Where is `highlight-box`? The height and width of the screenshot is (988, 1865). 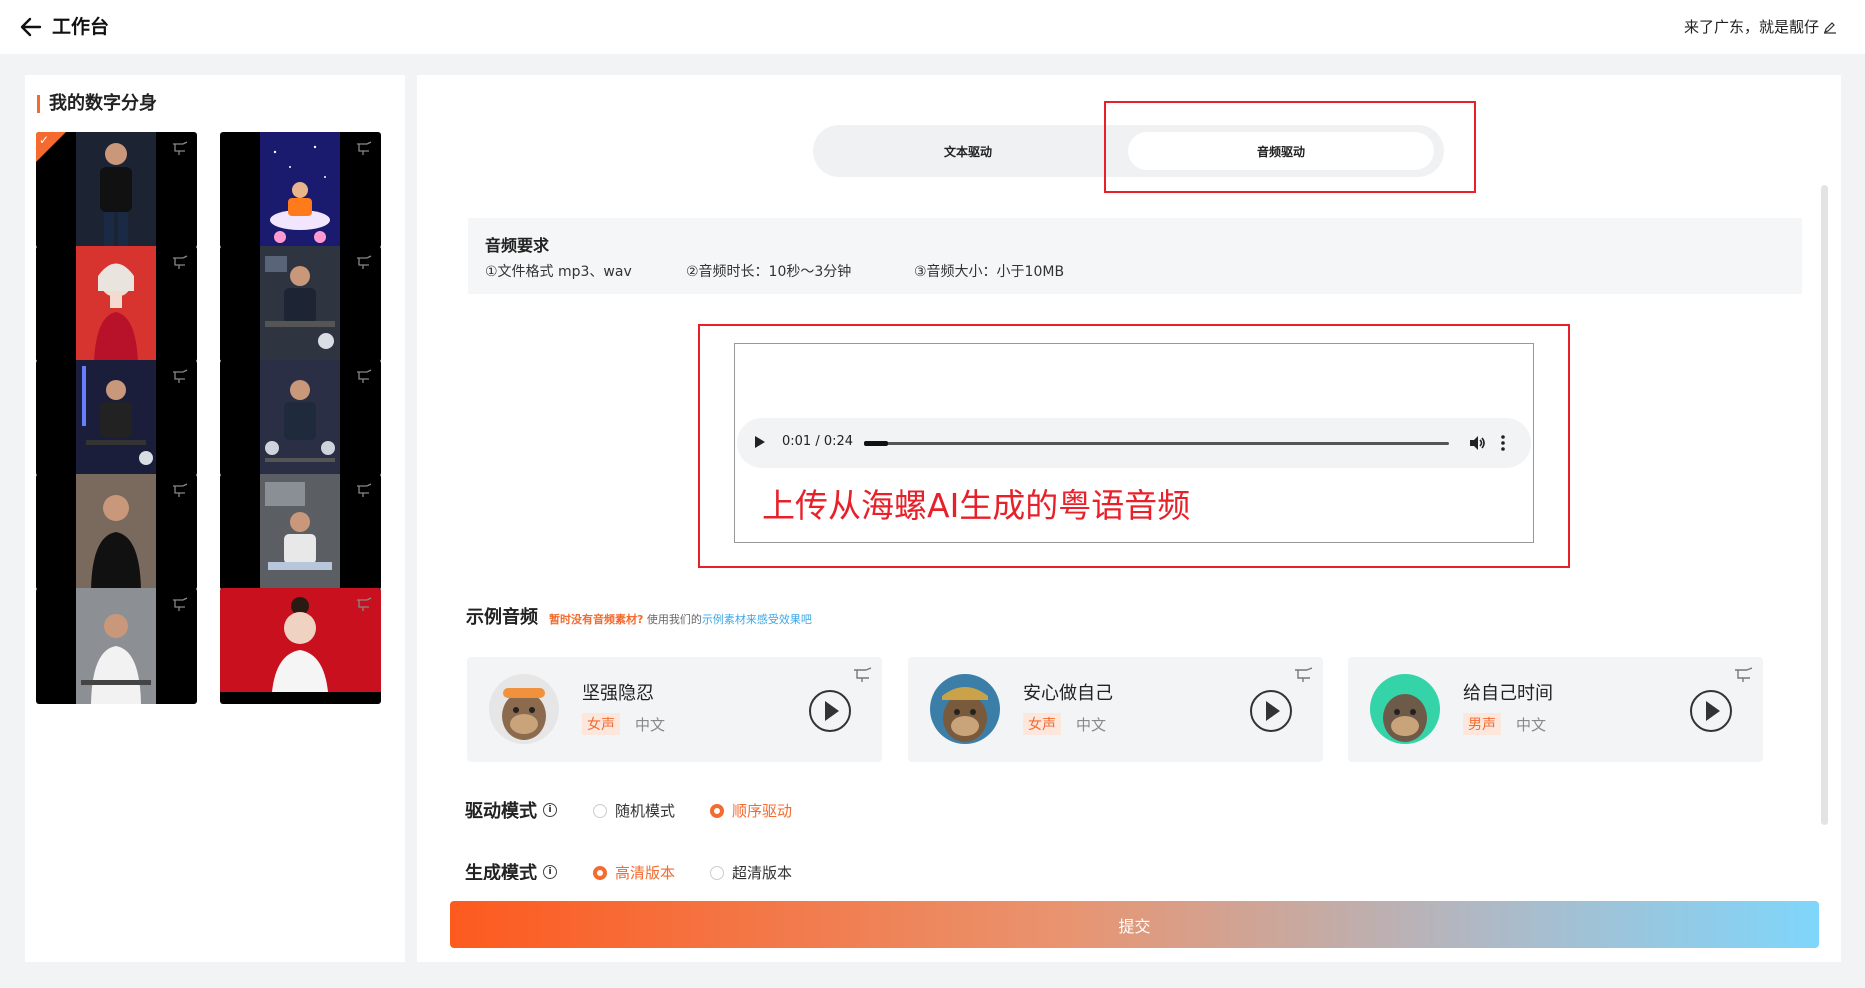 highlight-box is located at coordinates (1290, 147).